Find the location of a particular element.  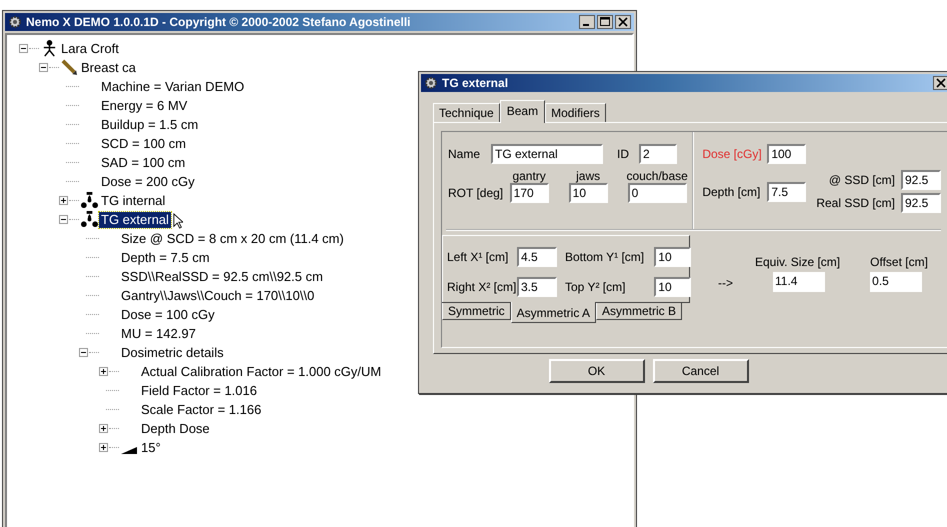

tab: Technique is located at coordinates (466, 112).